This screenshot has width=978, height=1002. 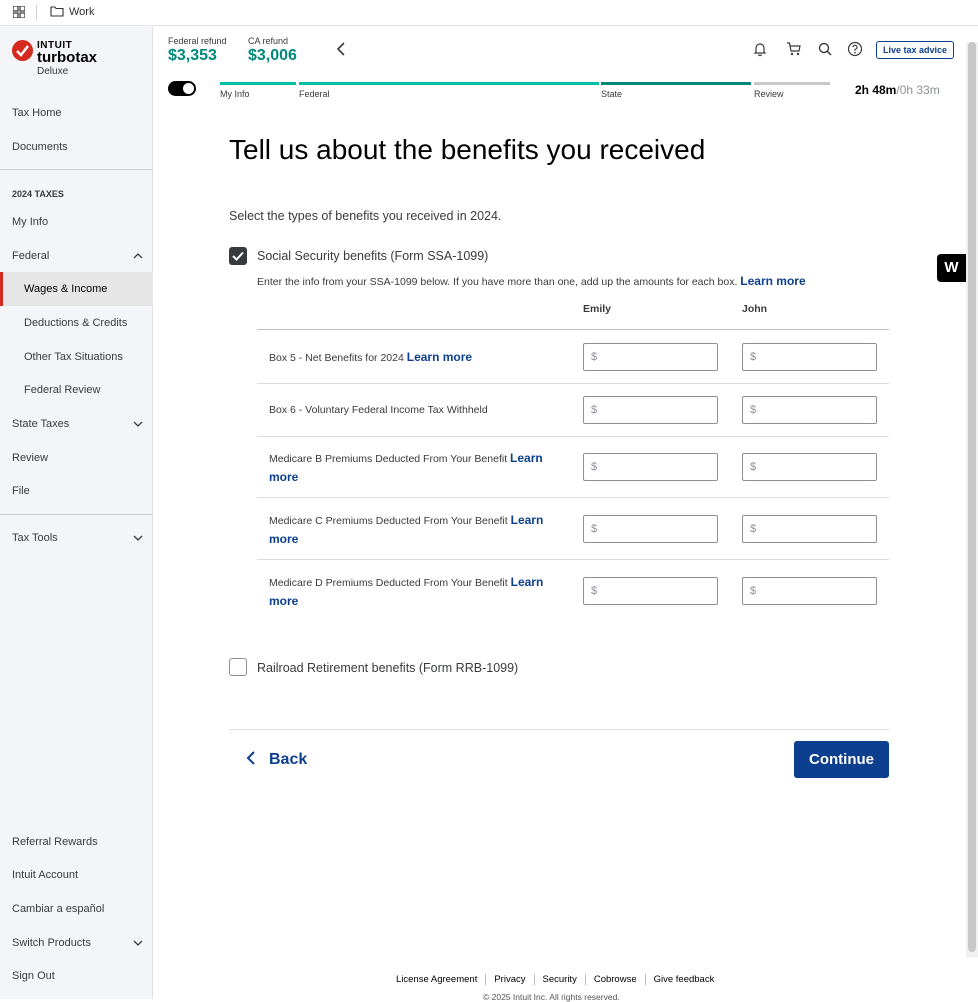 I want to click on federal-refund-label: Federal refund, so click(x=197, y=41).